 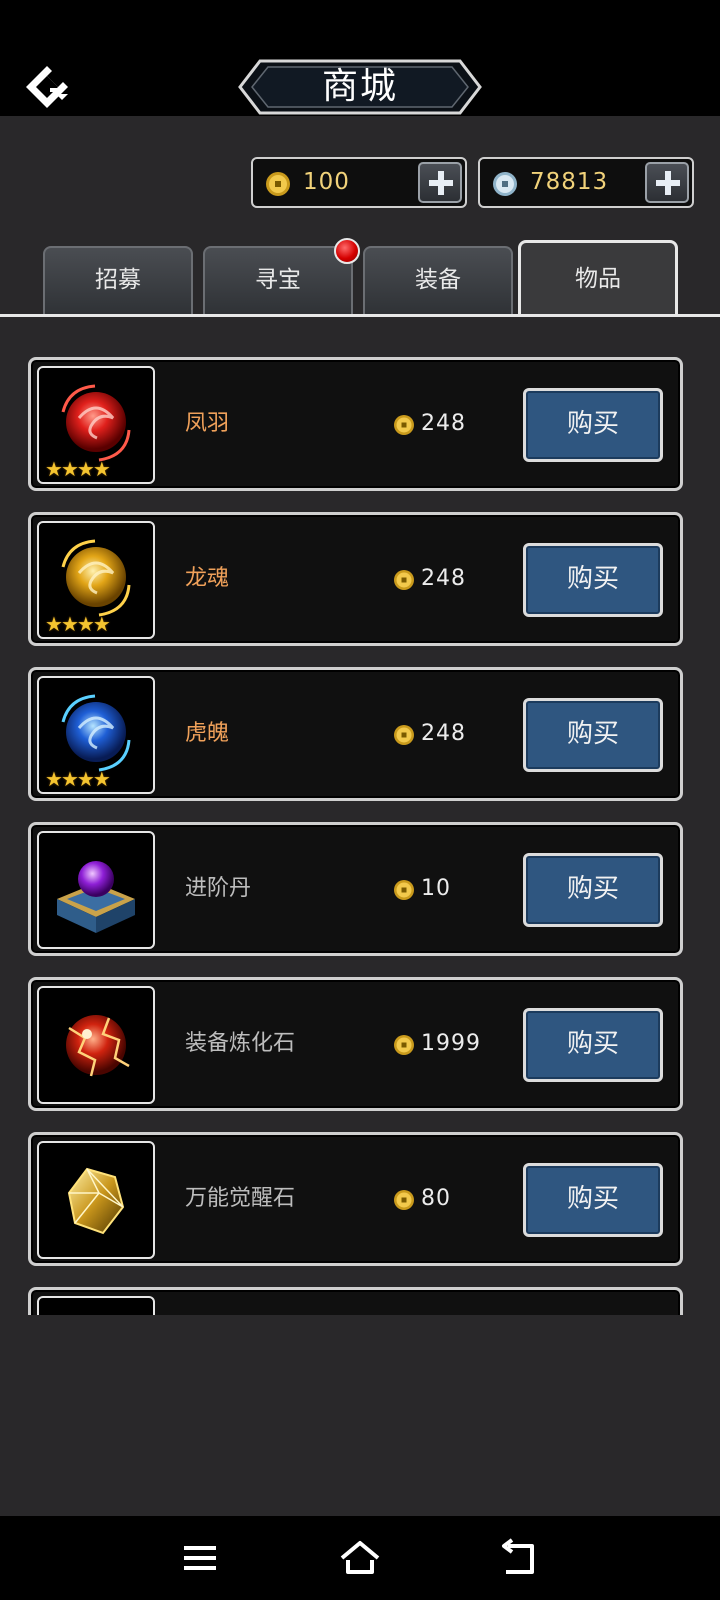 What do you see at coordinates (118, 280) in the screenshot?
I see `tab-recruit: 招募` at bounding box center [118, 280].